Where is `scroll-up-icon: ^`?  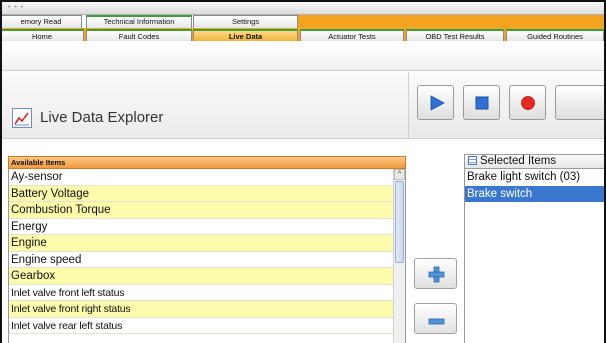
scroll-up-icon: ^ is located at coordinates (399, 174).